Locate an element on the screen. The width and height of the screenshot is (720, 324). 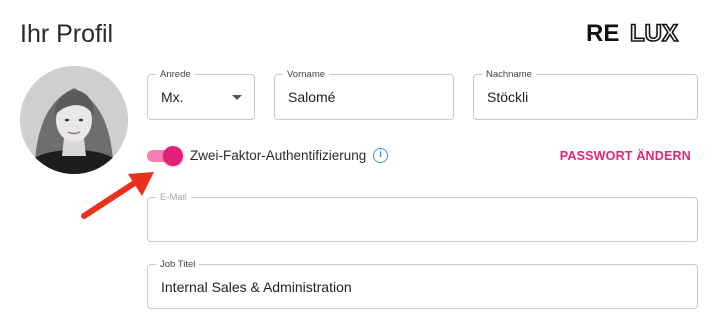
two-factor-toggle is located at coordinates (165, 156).